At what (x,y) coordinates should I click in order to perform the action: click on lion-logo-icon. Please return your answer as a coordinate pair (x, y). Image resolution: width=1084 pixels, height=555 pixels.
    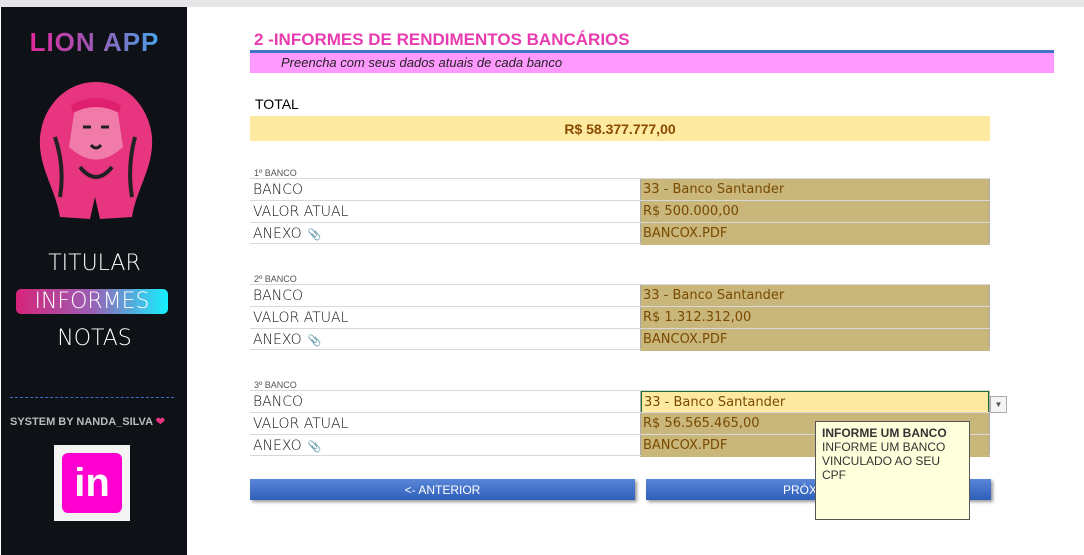
    Looking at the image, I should click on (96, 150).